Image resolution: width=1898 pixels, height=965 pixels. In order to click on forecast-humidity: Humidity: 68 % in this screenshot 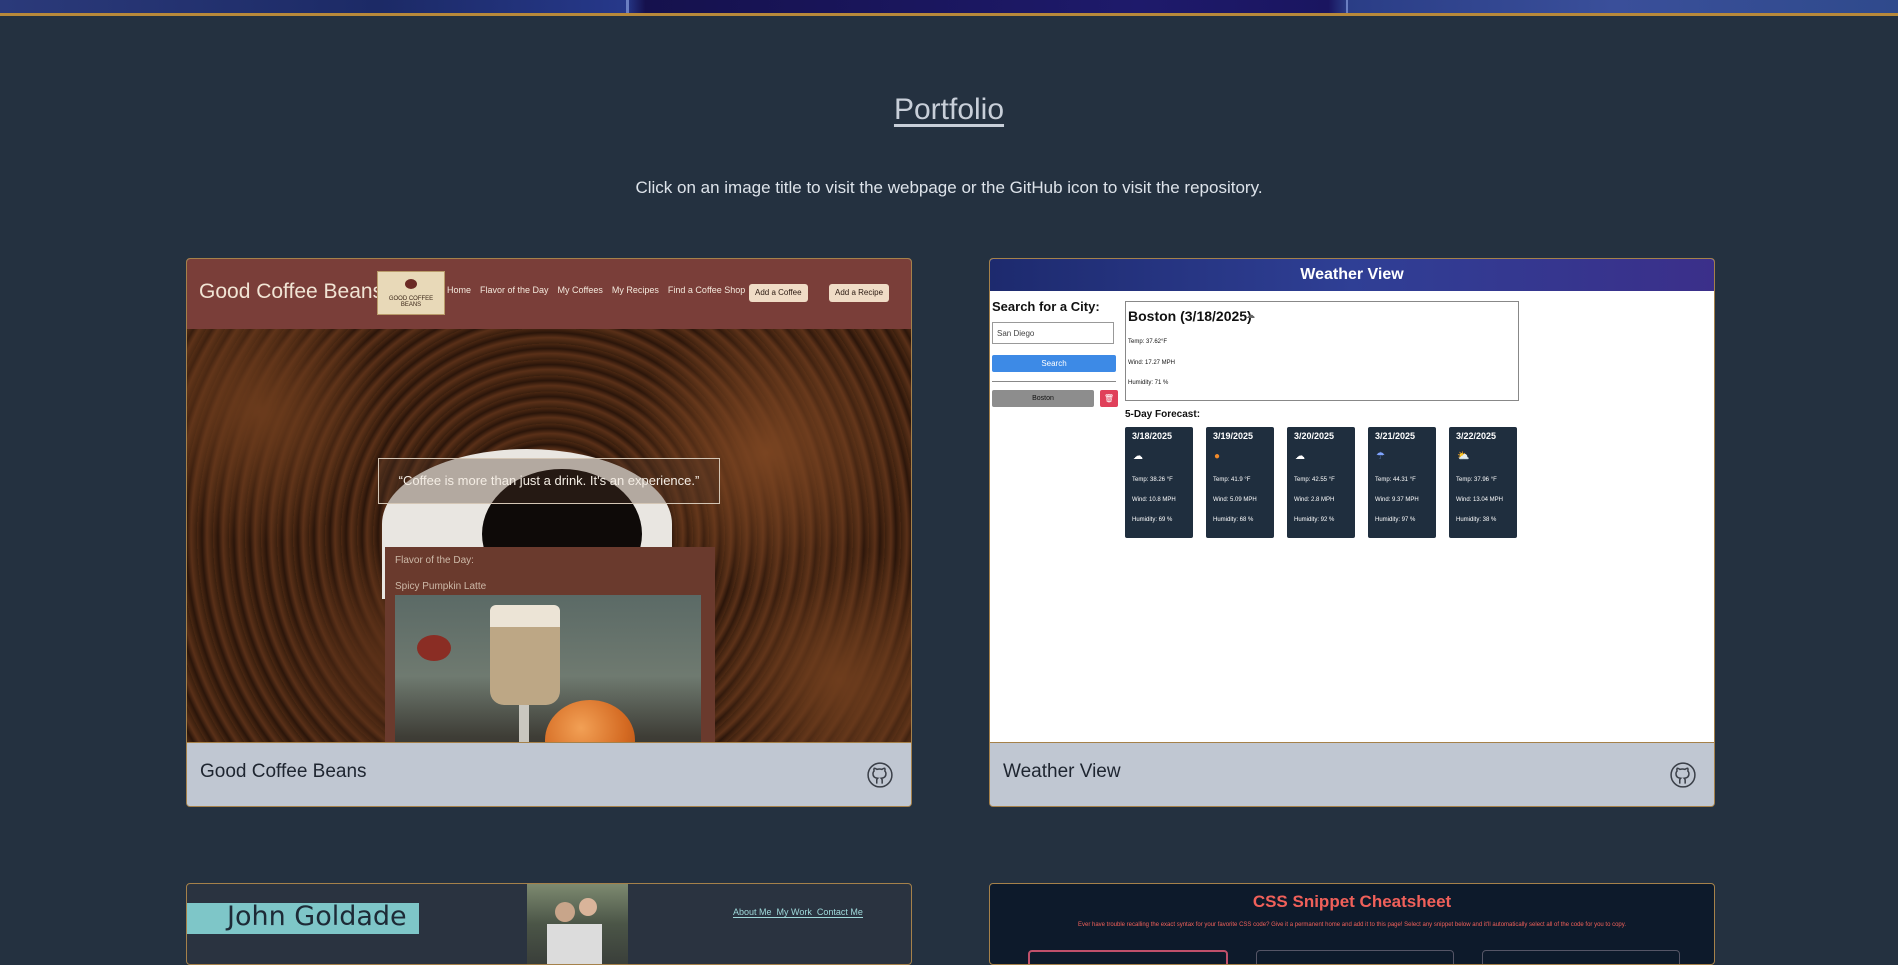, I will do `click(1233, 520)`.